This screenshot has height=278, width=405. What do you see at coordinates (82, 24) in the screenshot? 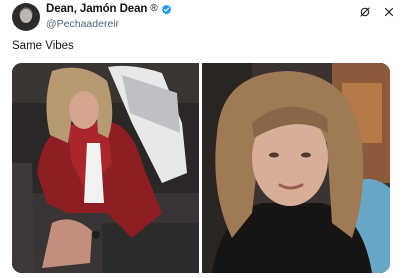
I see `author-handle: @Pechaadereir` at bounding box center [82, 24].